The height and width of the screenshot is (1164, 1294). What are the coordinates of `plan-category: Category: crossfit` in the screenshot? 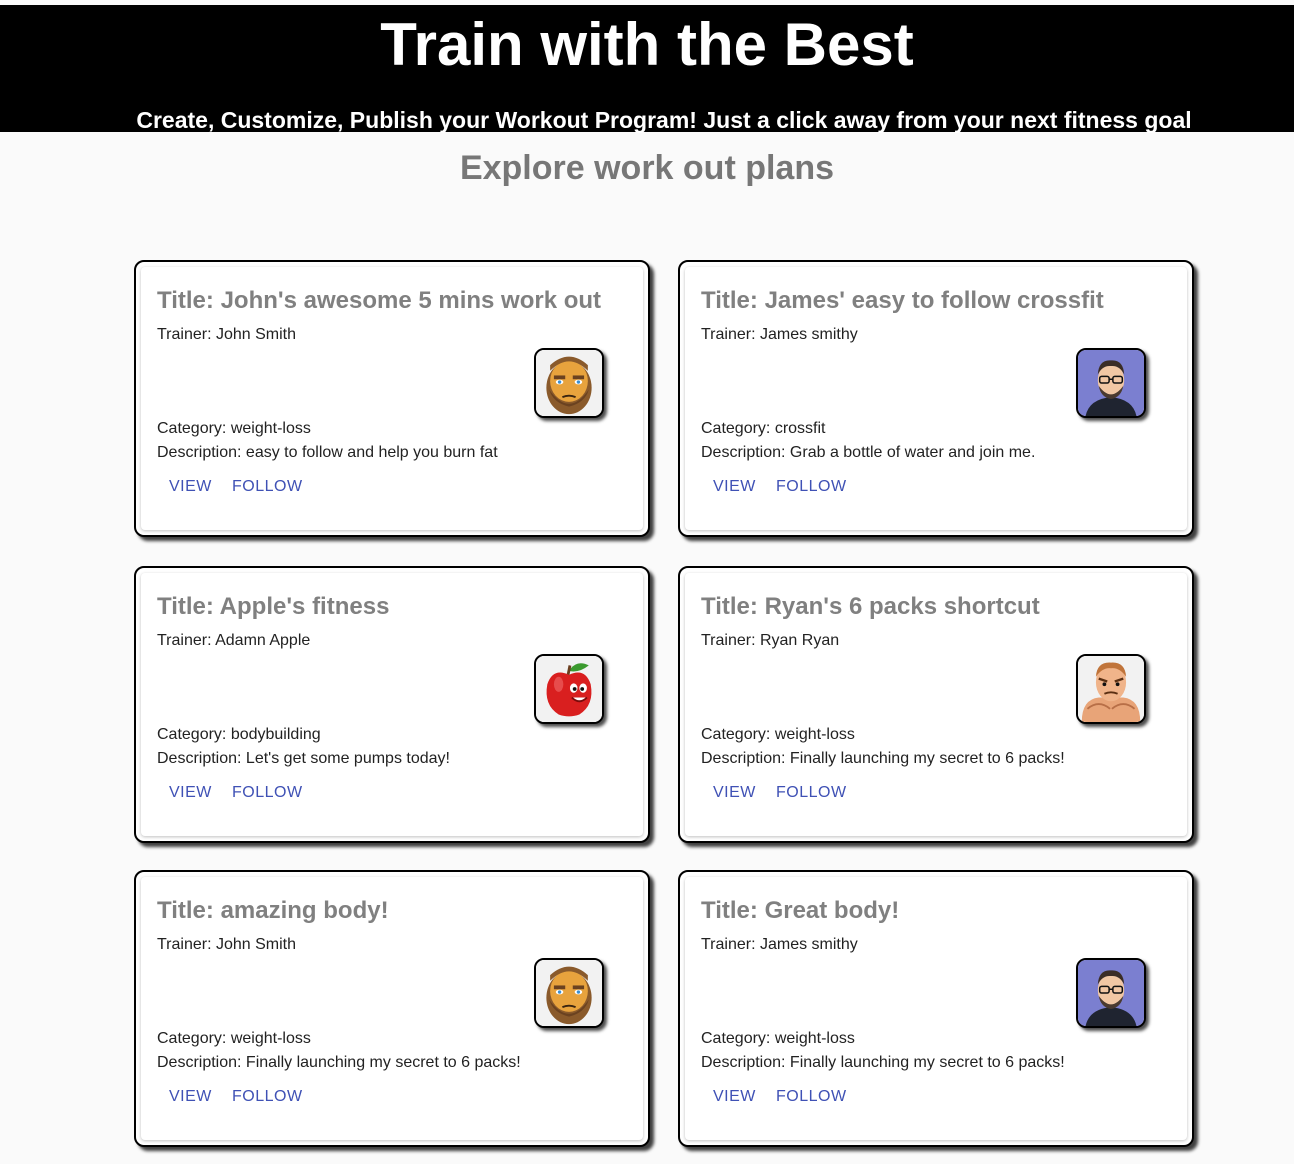 It's located at (763, 428).